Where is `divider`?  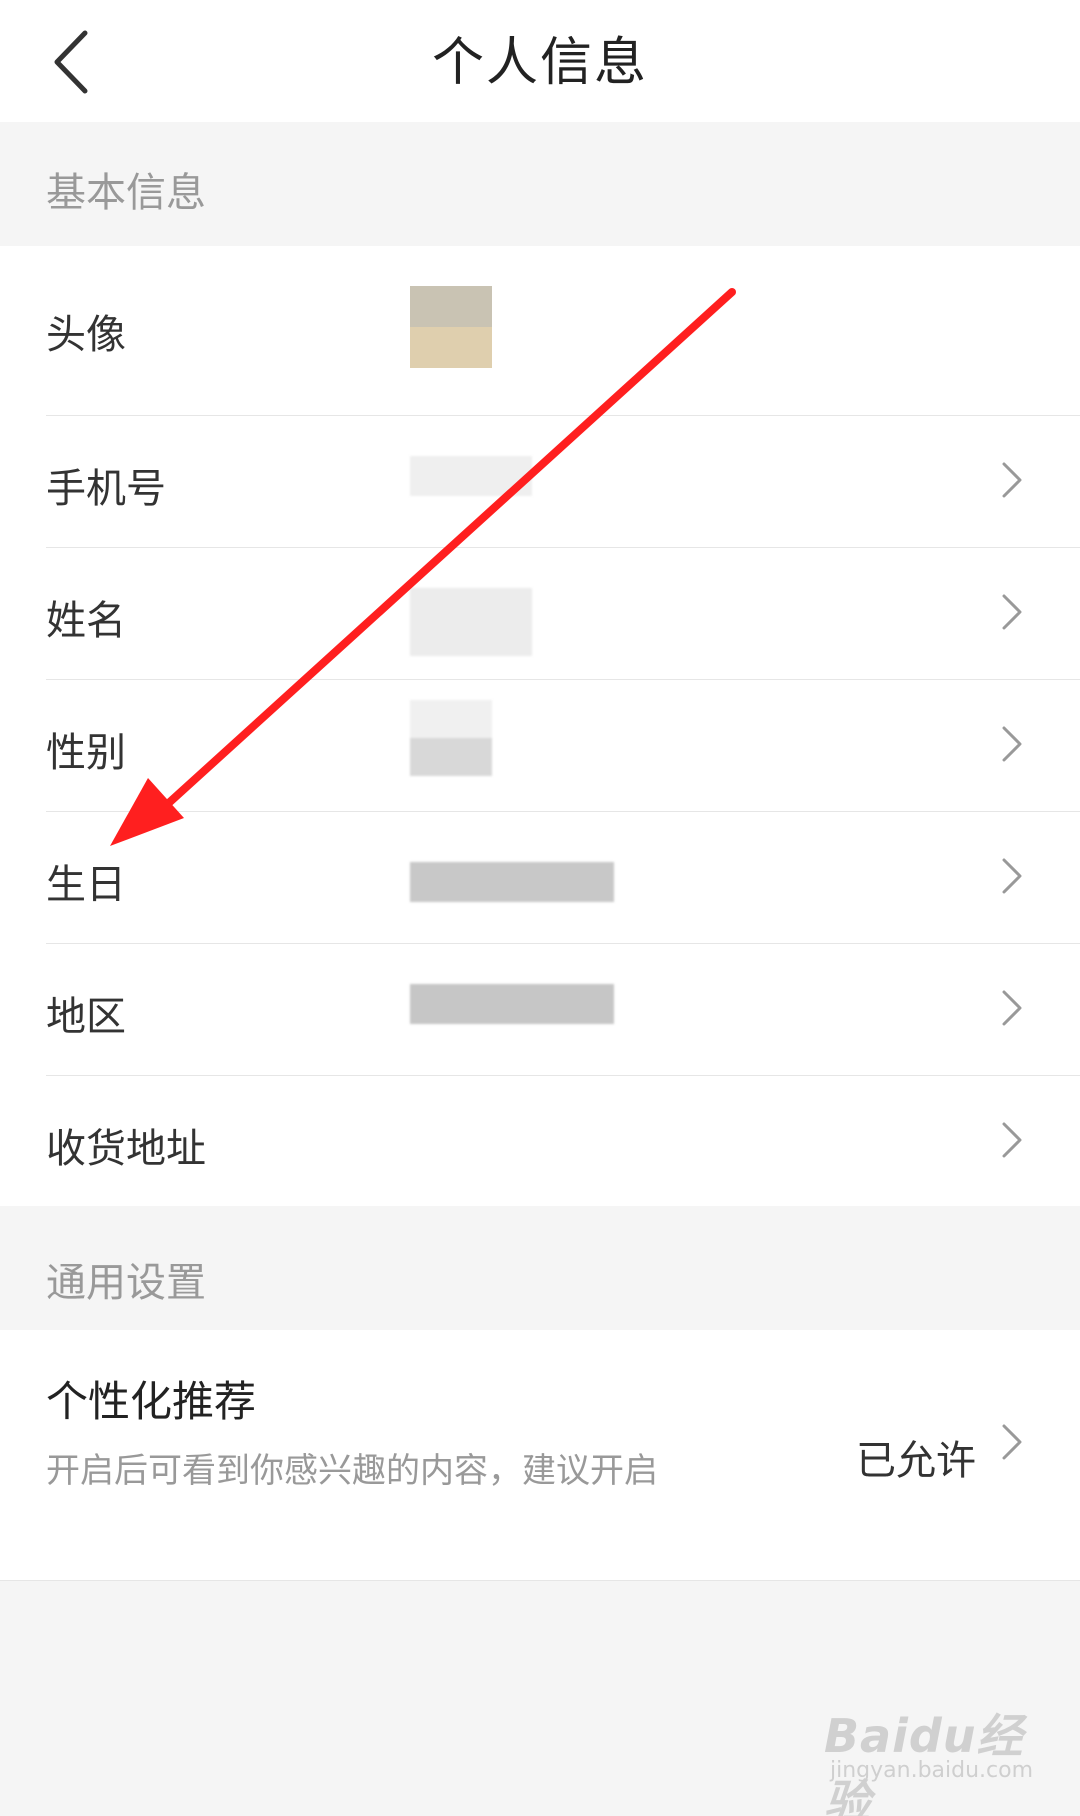
divider is located at coordinates (540, 1580).